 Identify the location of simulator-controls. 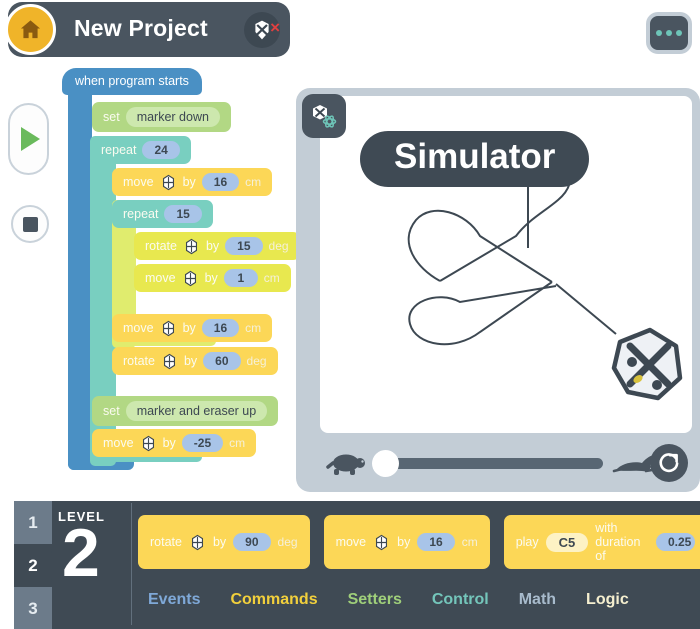
(506, 462).